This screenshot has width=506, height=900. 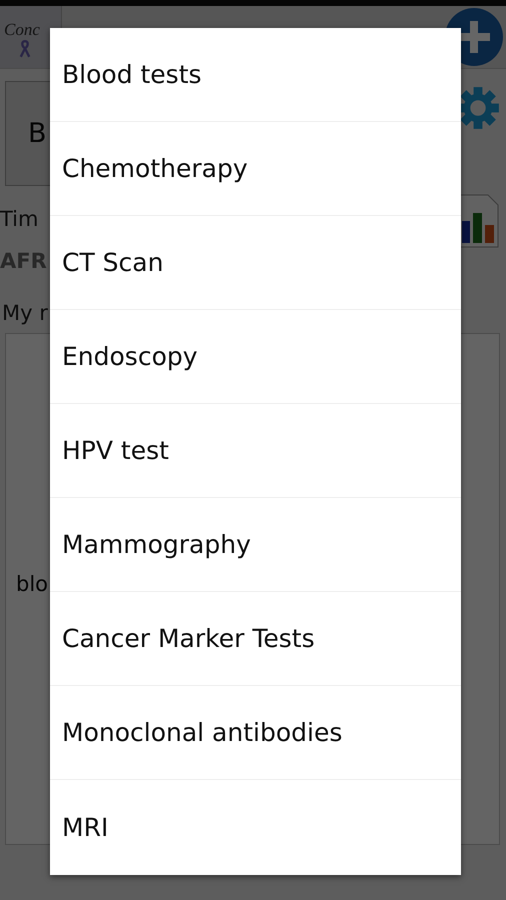 I want to click on time-label: Tim, so click(x=20, y=219).